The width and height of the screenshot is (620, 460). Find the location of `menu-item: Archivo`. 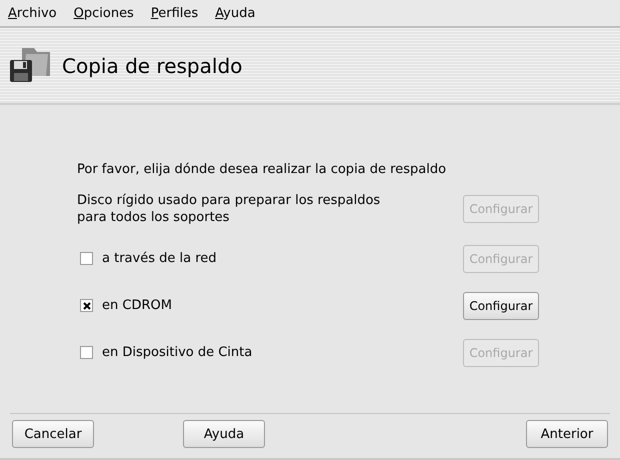

menu-item: Archivo is located at coordinates (32, 13).